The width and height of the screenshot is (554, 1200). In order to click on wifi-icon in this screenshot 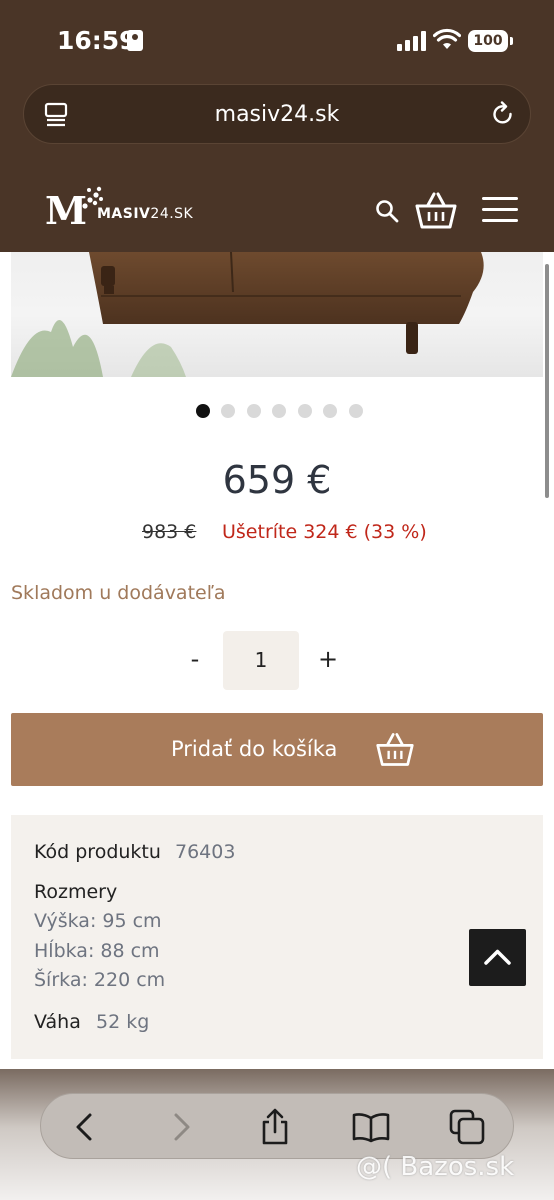, I will do `click(447, 38)`.